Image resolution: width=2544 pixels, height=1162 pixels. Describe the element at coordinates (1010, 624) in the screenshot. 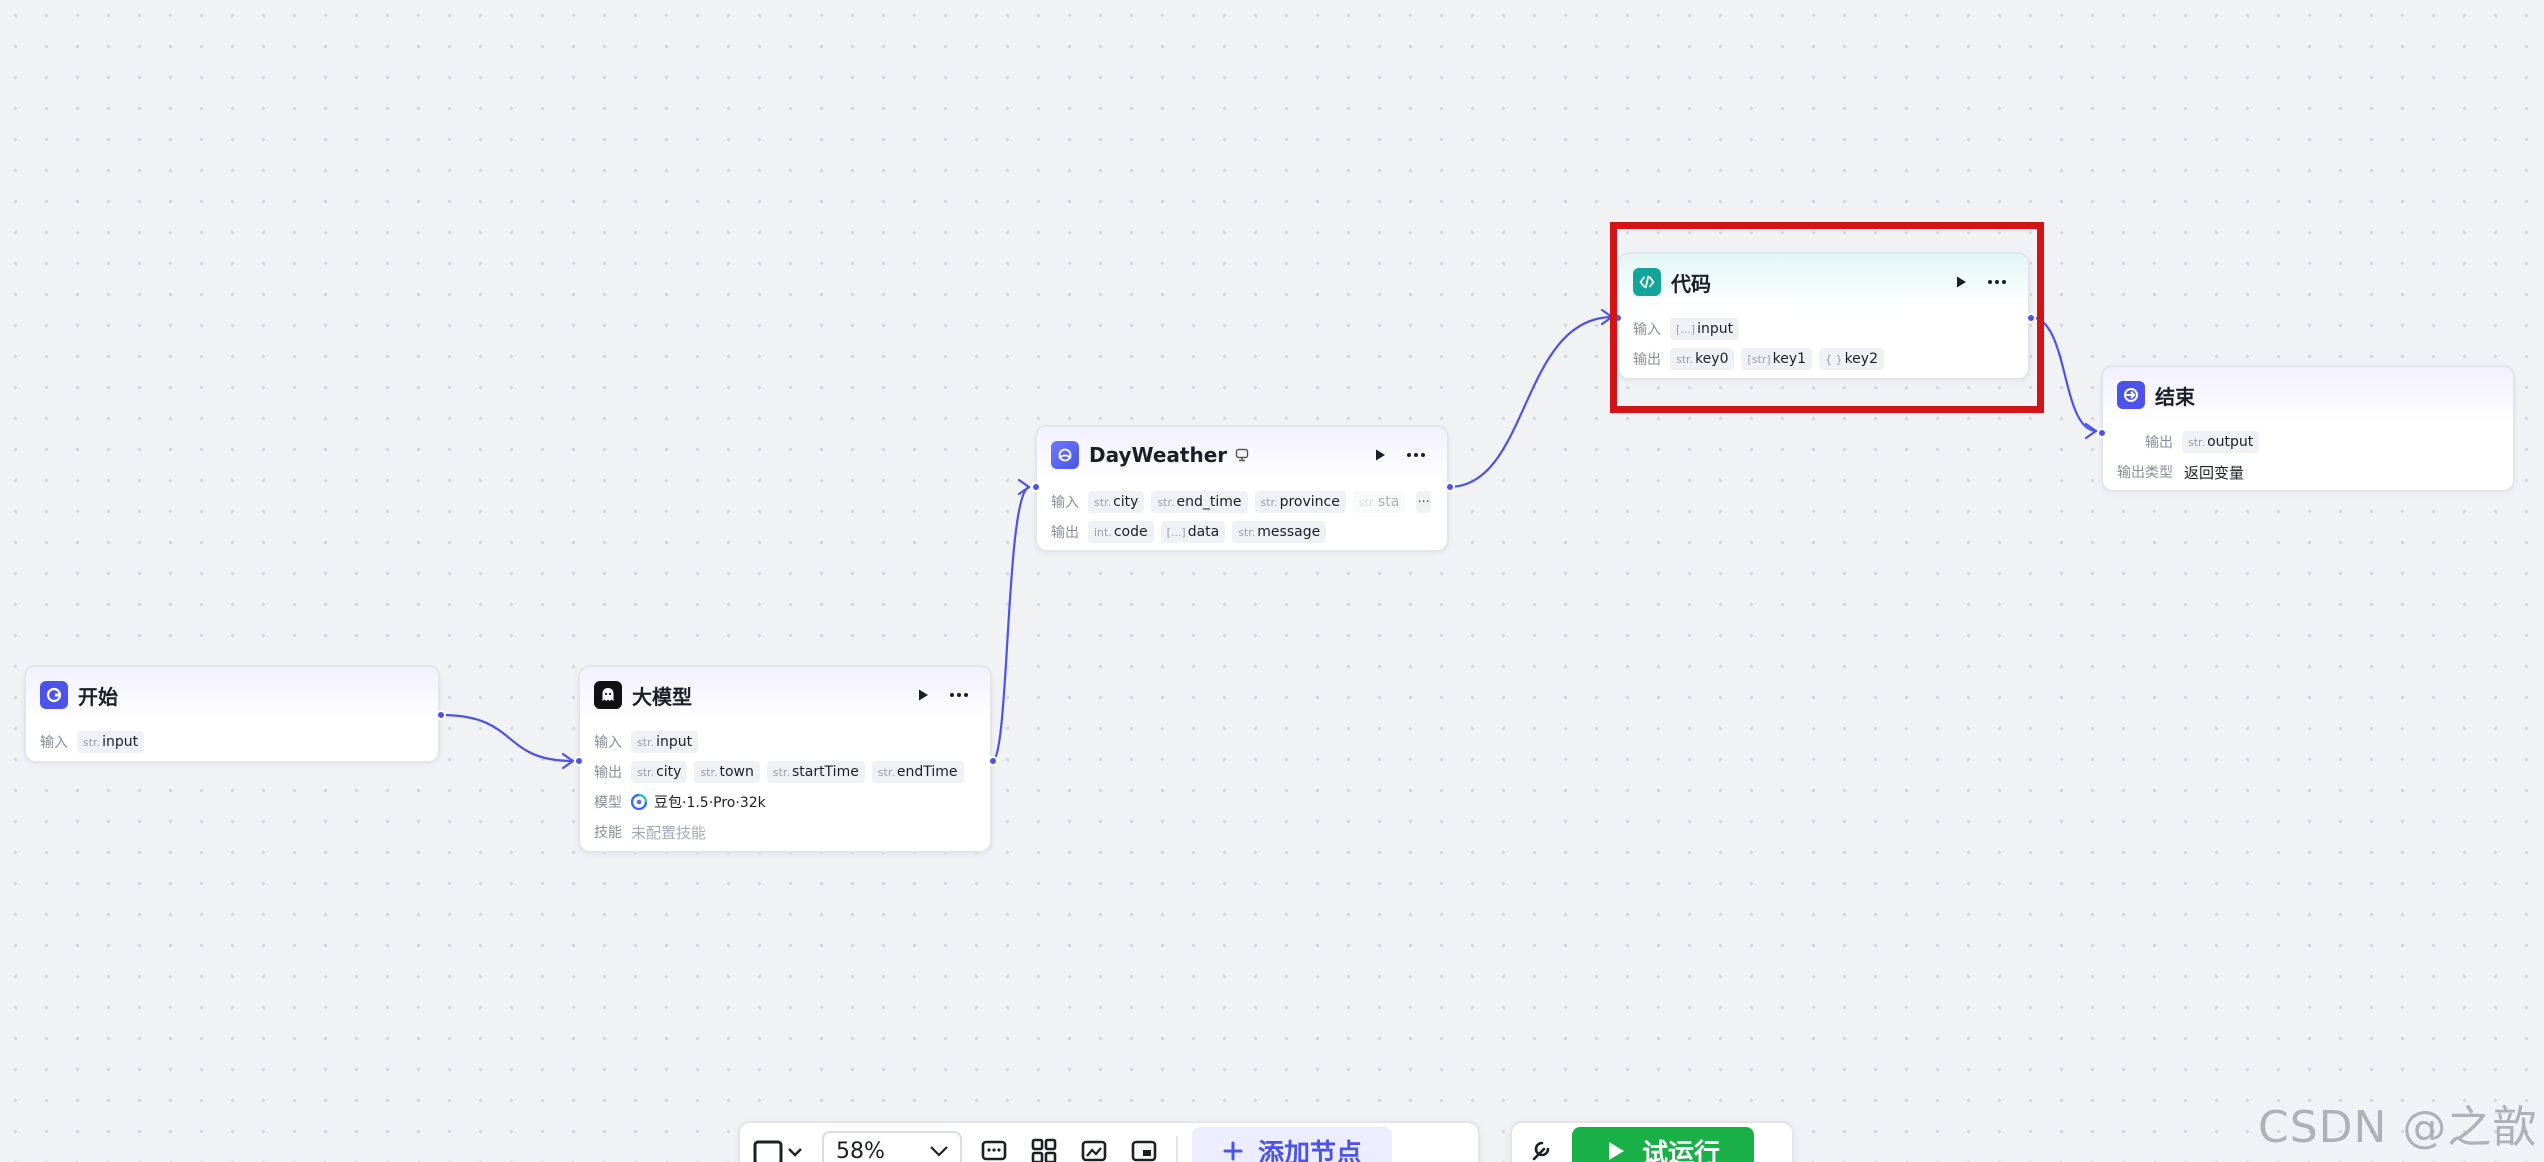

I see `wire-llm-weather` at that location.